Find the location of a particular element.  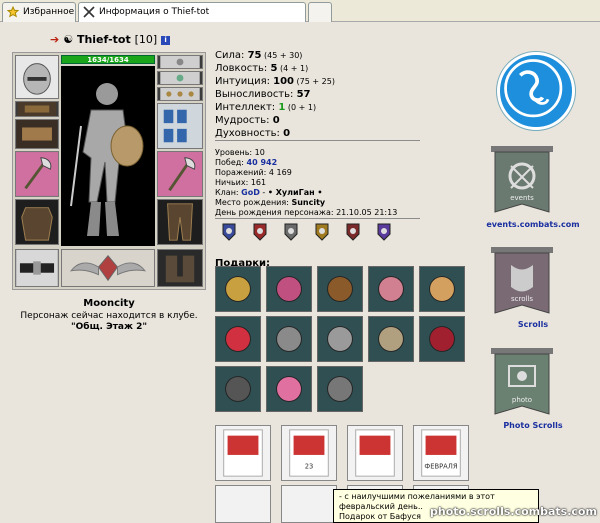

photo-scrolls-link: Photo Scrolls is located at coordinates (533, 425).